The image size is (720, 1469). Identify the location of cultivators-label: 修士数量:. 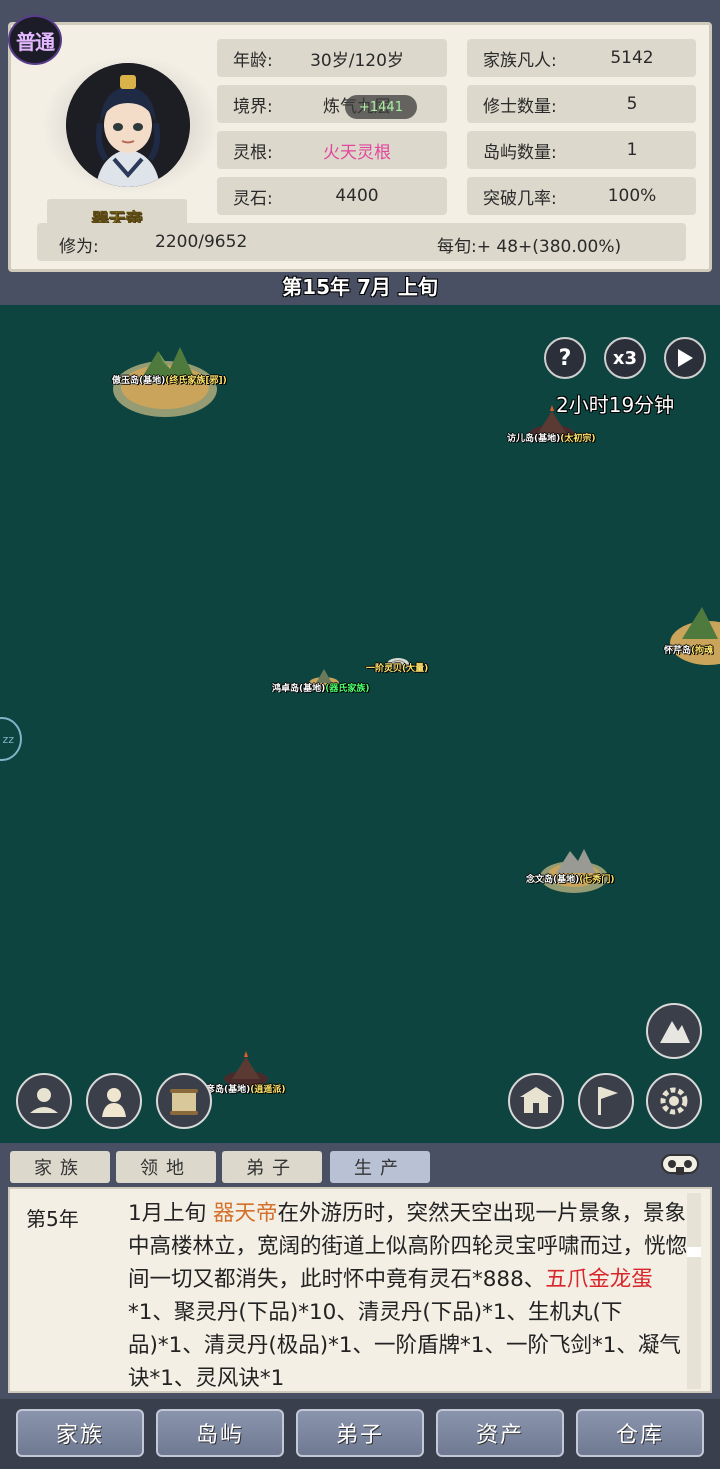
(520, 106).